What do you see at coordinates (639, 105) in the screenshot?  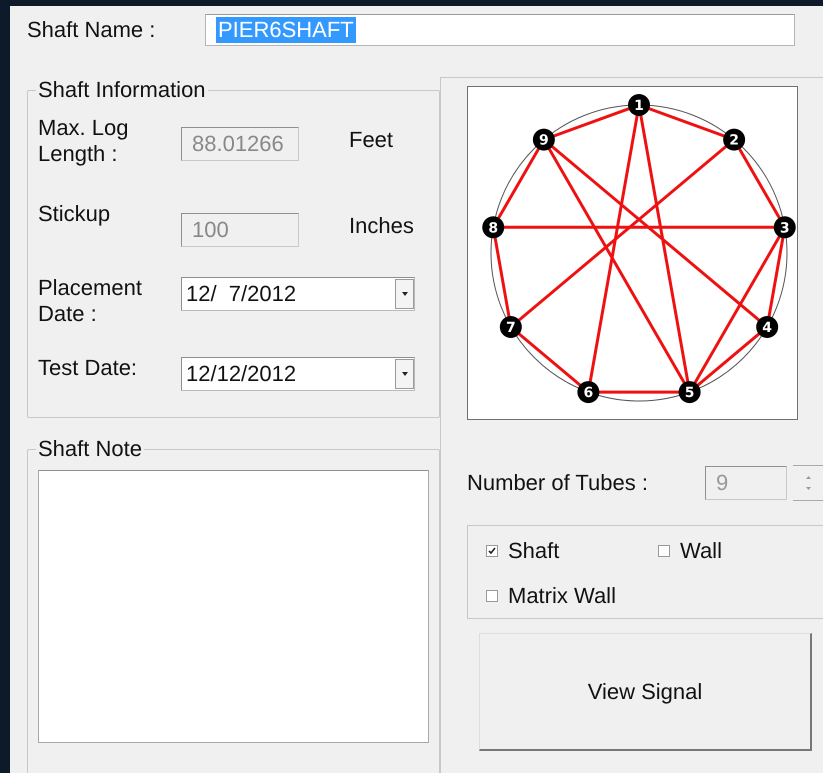 I see `tube-marker: 1` at bounding box center [639, 105].